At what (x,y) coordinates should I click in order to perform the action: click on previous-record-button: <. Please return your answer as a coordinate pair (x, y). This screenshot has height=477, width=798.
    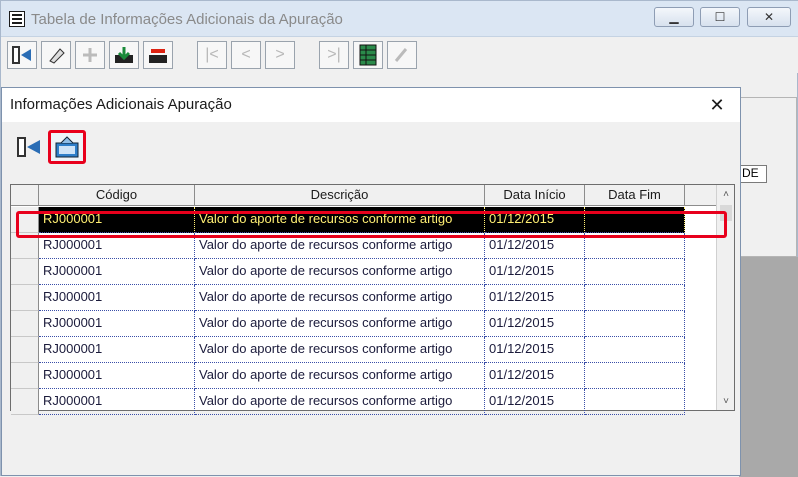
    Looking at the image, I should click on (246, 55).